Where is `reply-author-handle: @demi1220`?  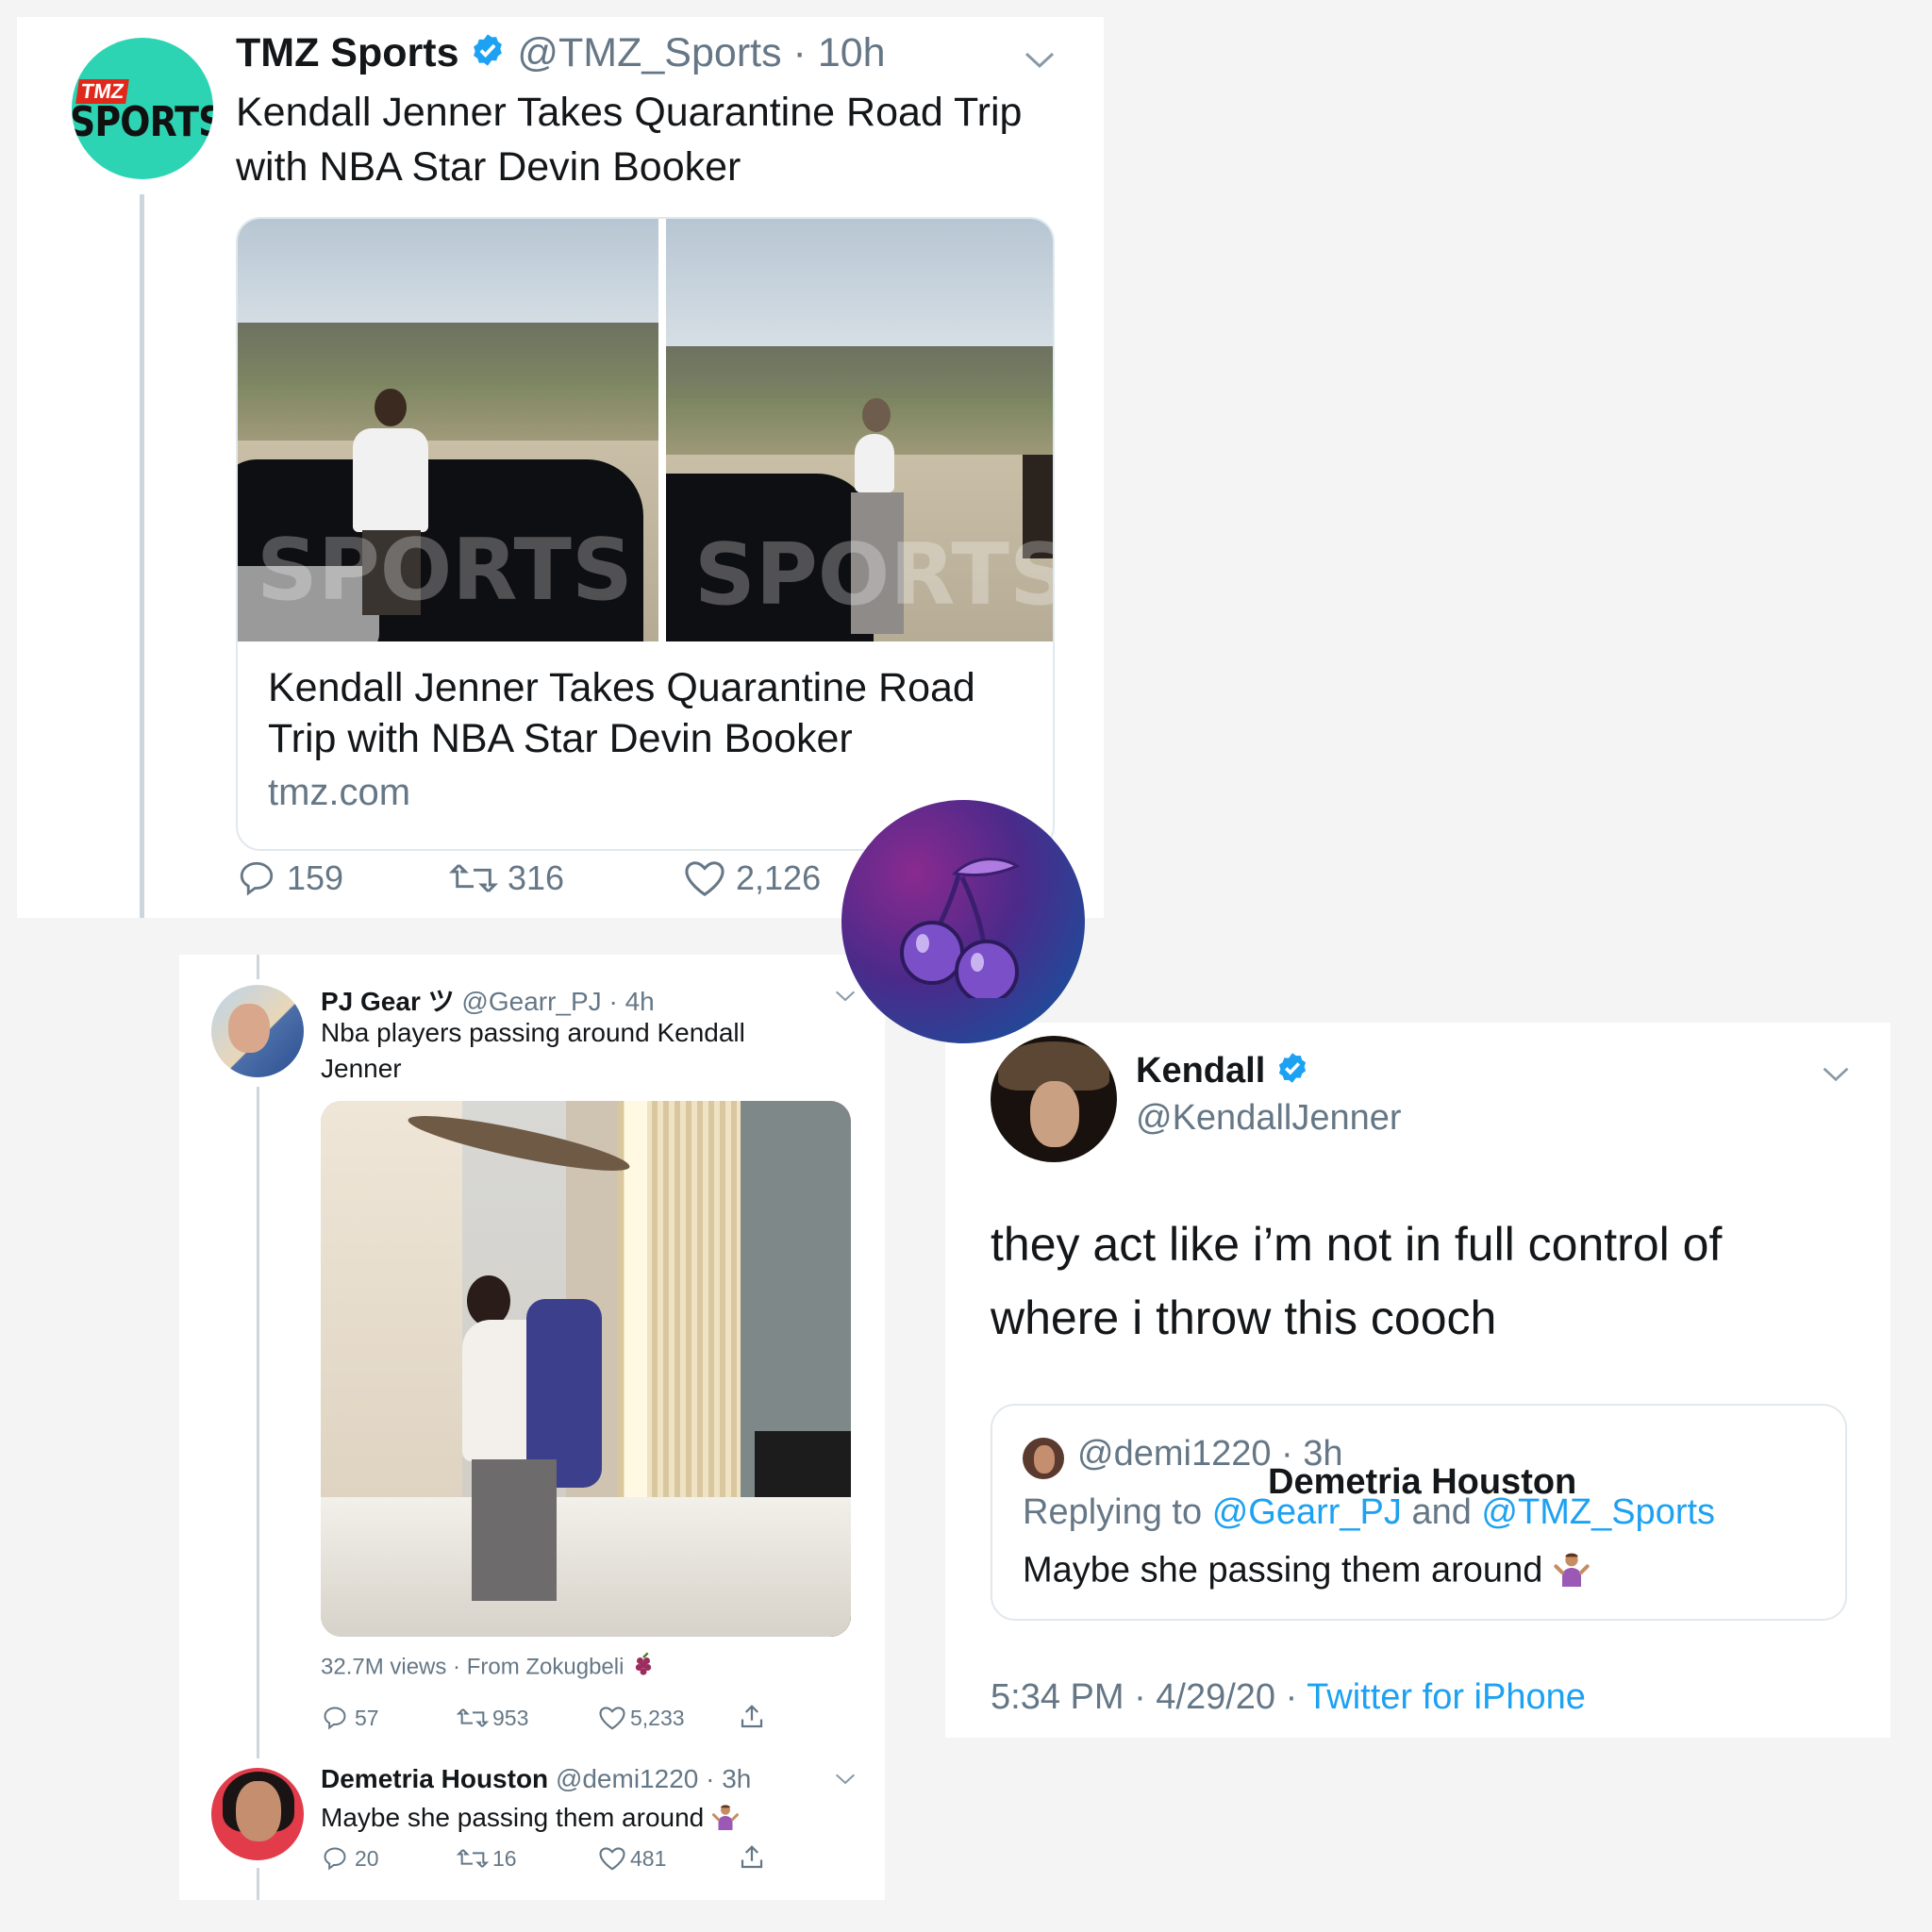
reply-author-handle: @demi1220 is located at coordinates (627, 1778).